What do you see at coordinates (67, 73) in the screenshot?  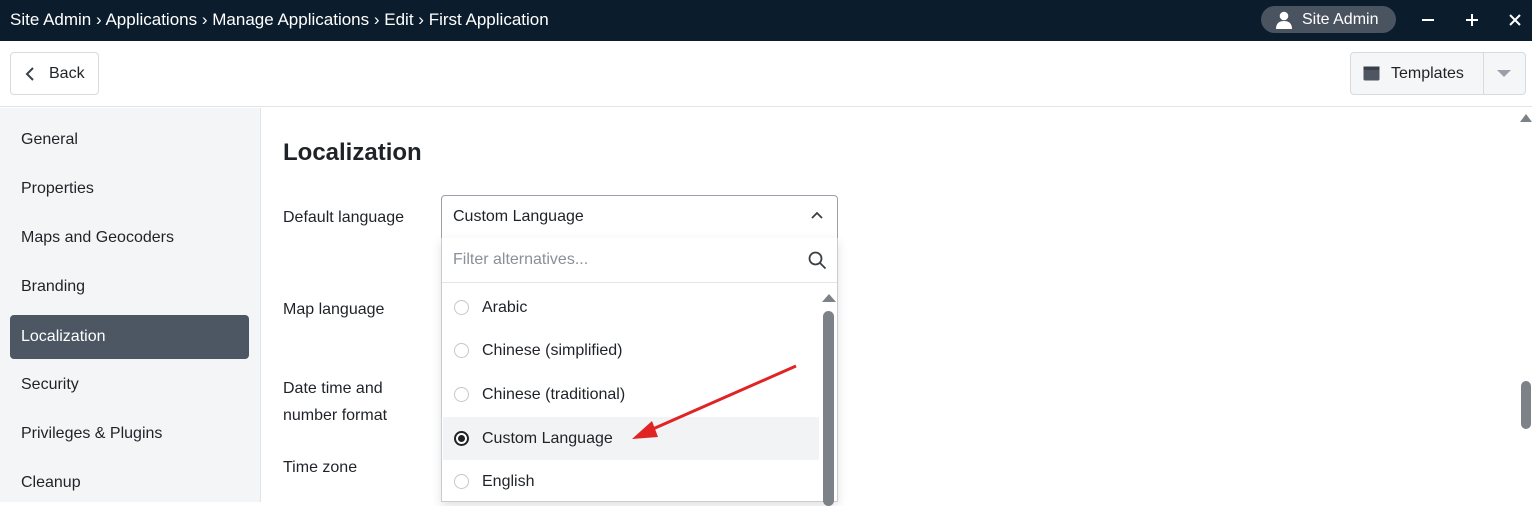 I see `back-label: Back` at bounding box center [67, 73].